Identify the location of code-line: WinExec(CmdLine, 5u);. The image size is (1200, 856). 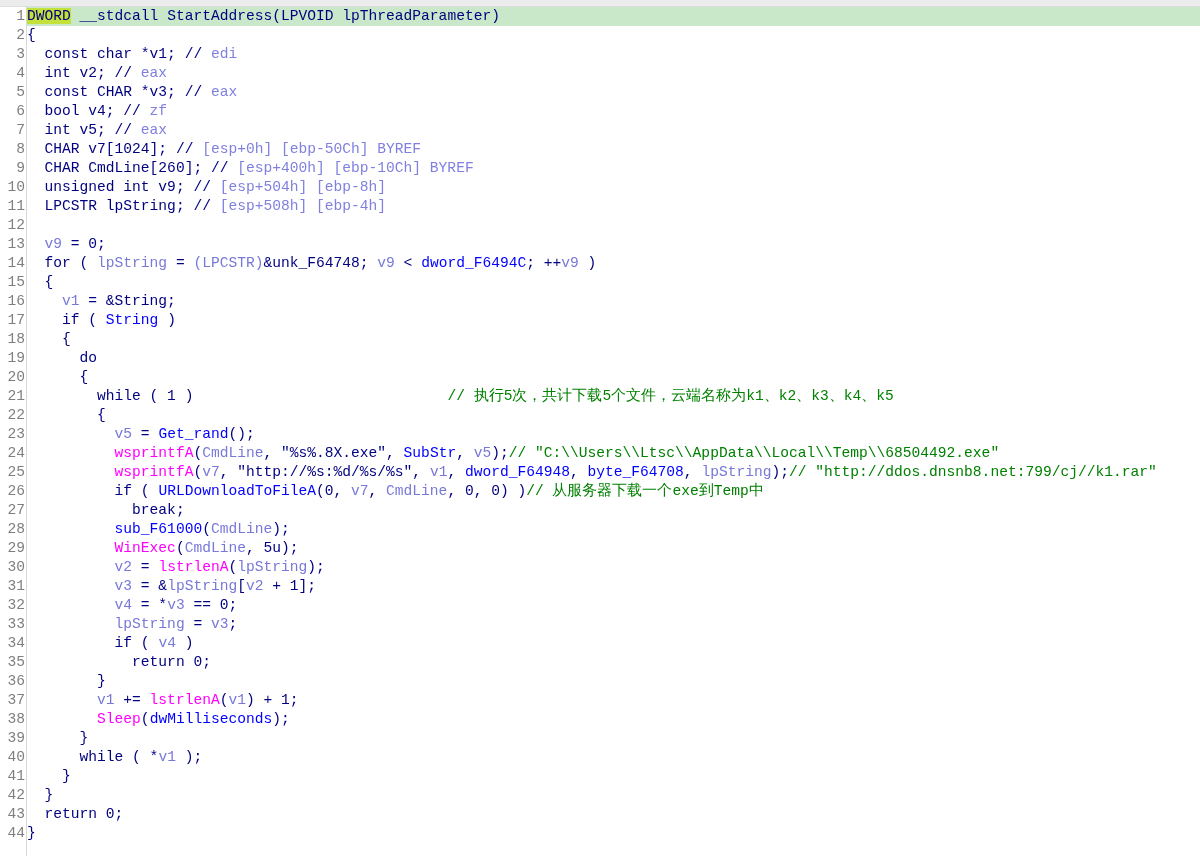
(206, 548).